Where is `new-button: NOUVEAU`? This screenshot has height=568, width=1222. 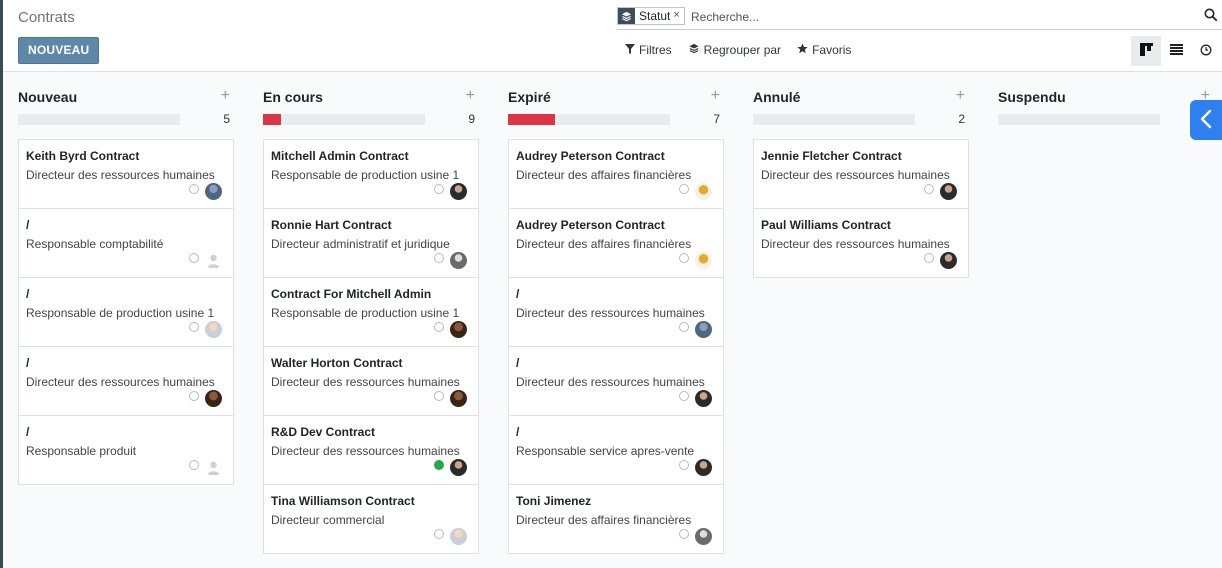
new-button: NOUVEAU is located at coordinates (59, 50).